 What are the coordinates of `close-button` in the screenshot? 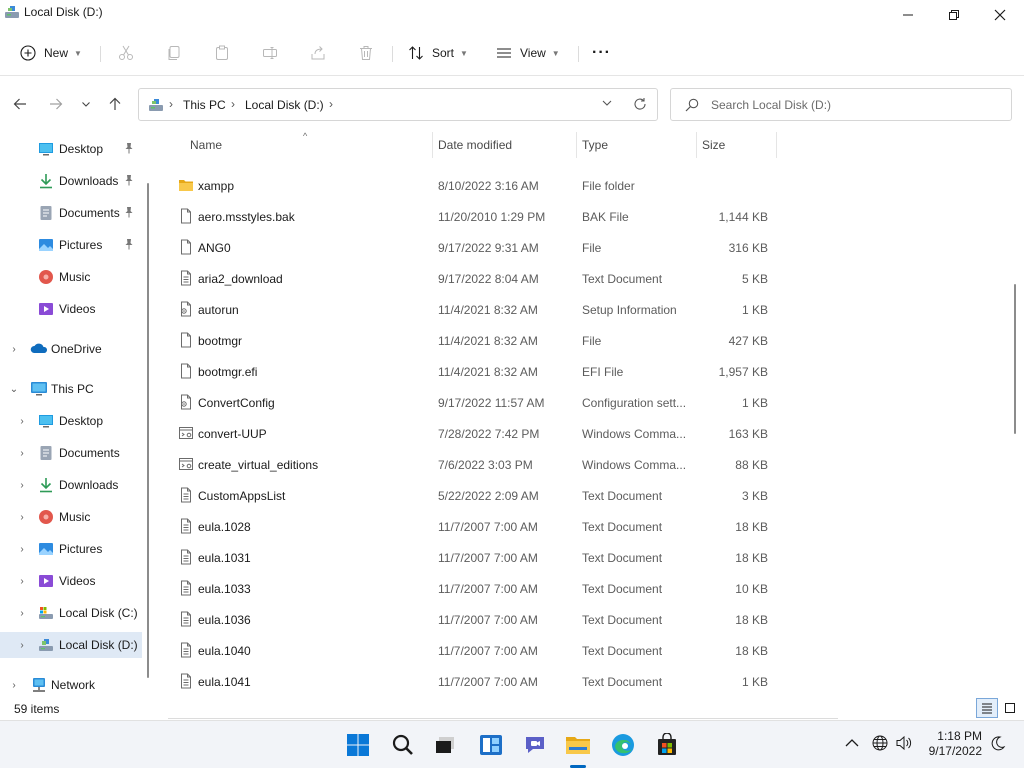 It's located at (1000, 15).